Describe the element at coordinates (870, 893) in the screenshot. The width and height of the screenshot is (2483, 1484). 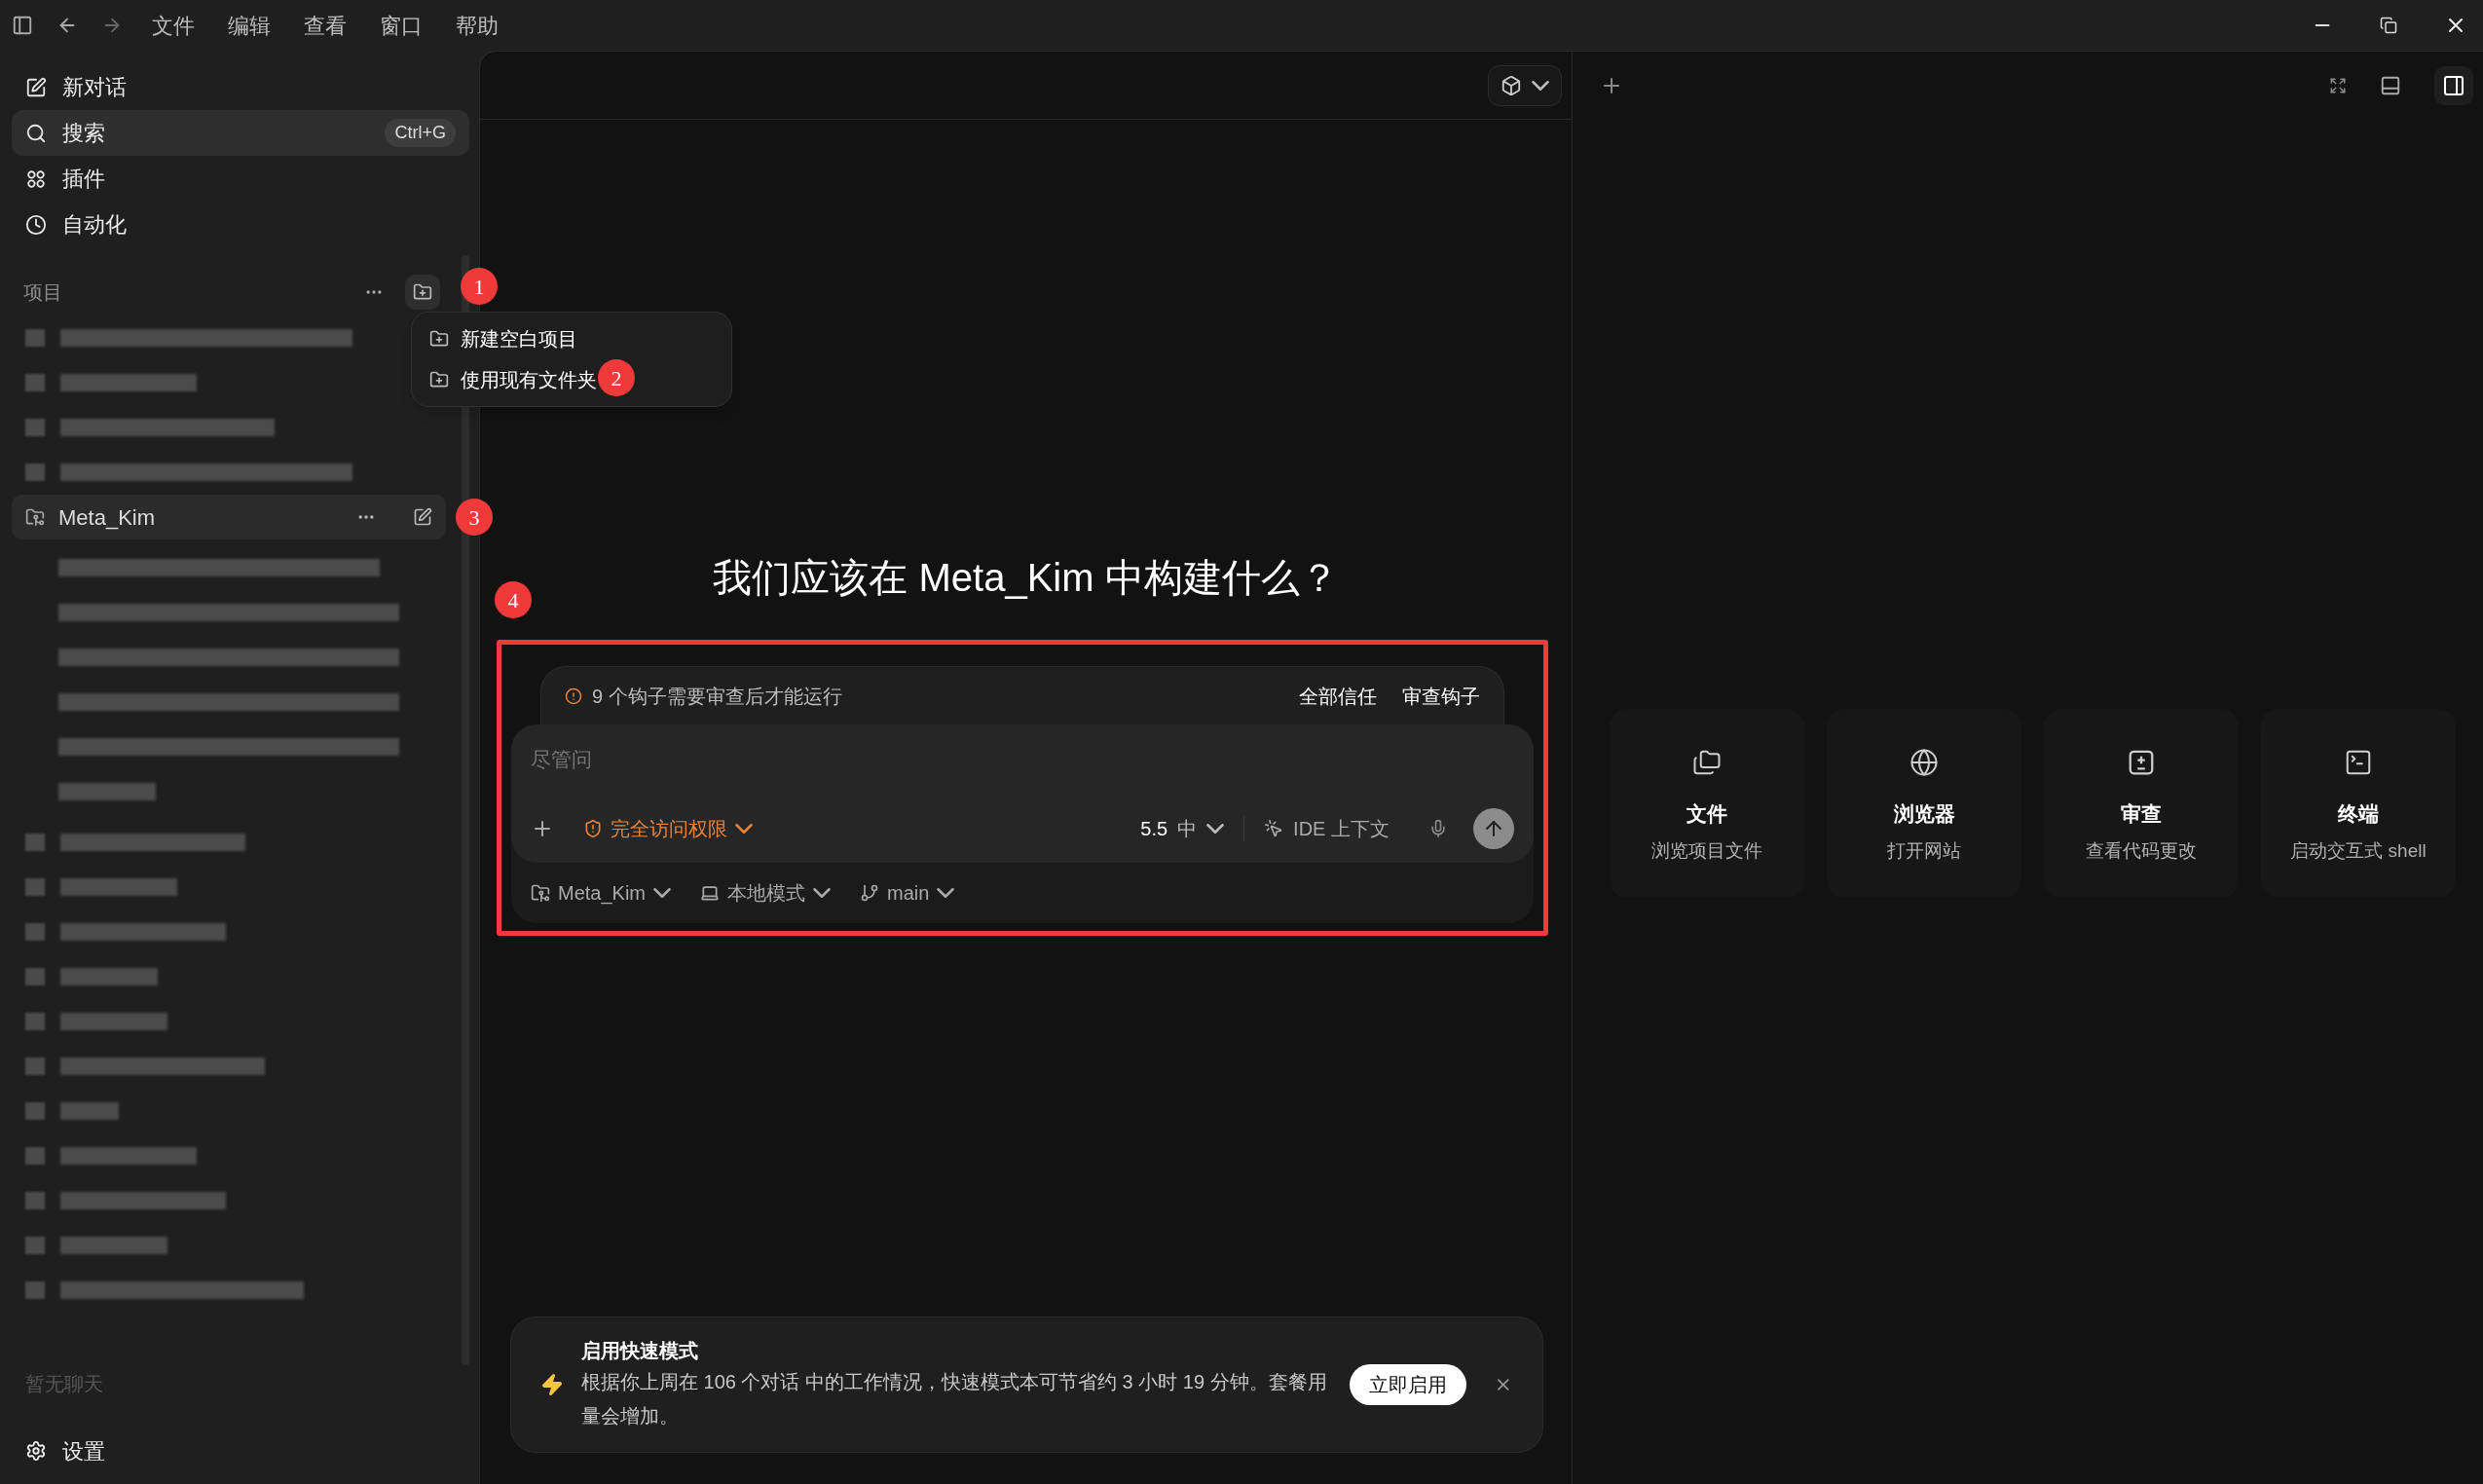
I see `git-branch-icon` at that location.